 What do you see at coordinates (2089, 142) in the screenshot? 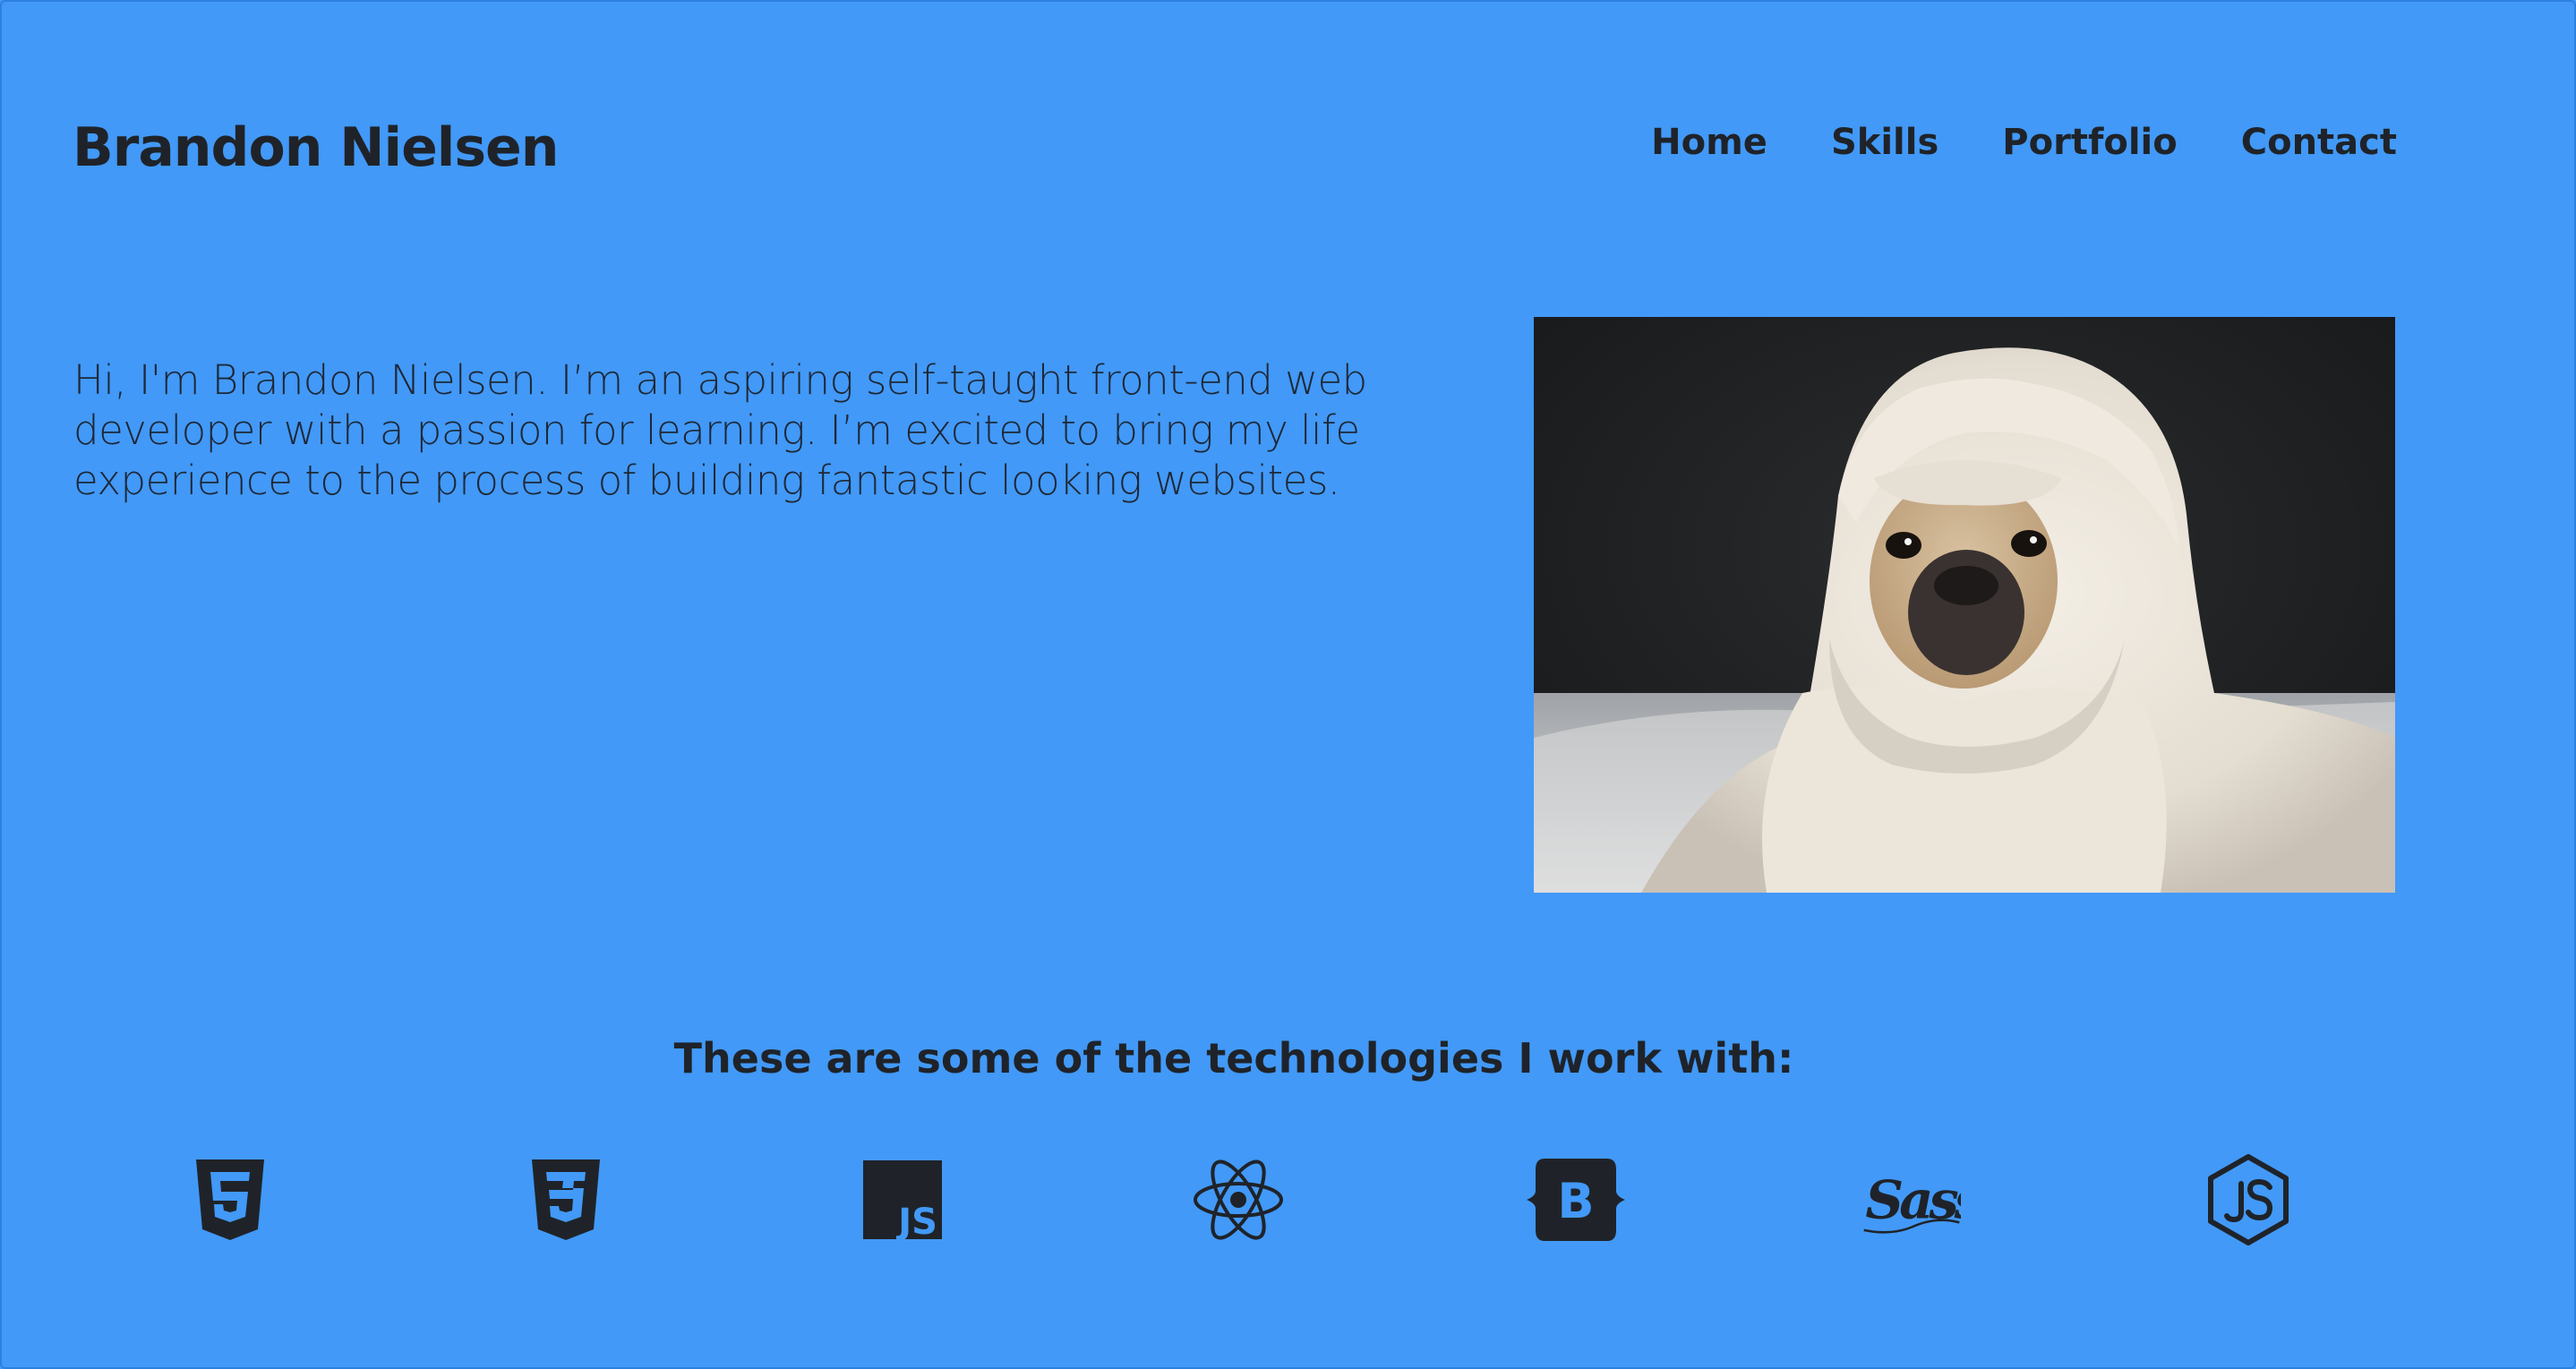
I see `nav-link-portfolio: Portfolio` at bounding box center [2089, 142].